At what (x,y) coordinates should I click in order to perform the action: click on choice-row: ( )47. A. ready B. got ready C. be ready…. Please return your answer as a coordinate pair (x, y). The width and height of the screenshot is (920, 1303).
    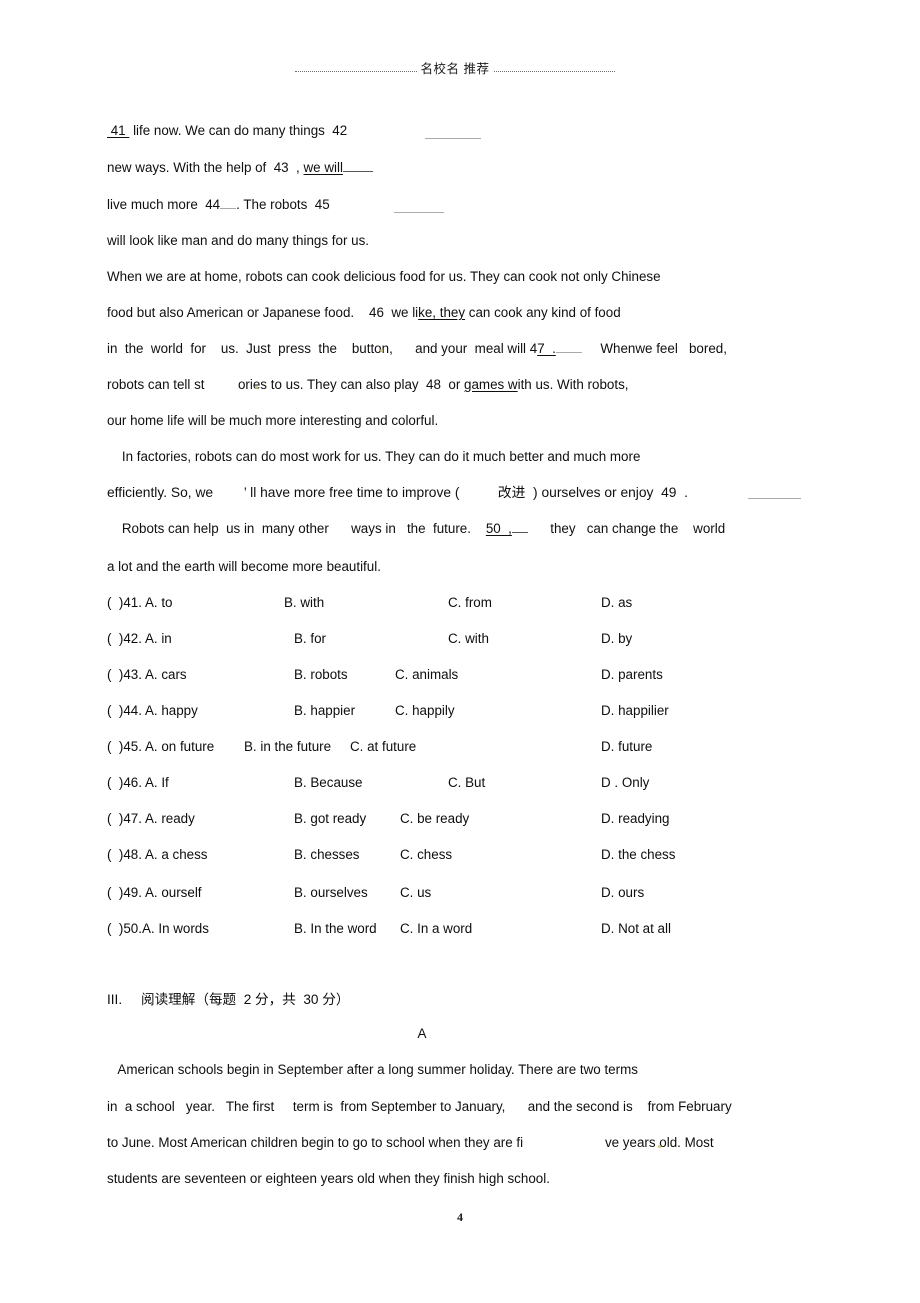
    Looking at the image, I should click on (487, 819).